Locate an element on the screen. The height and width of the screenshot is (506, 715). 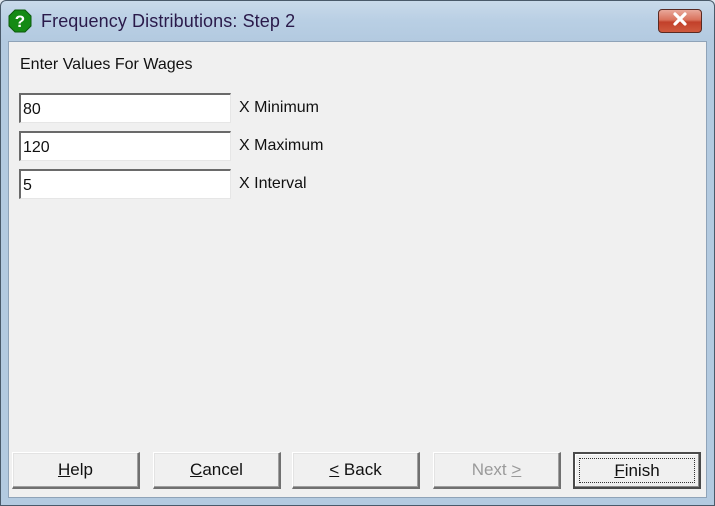
close-icon is located at coordinates (680, 21).